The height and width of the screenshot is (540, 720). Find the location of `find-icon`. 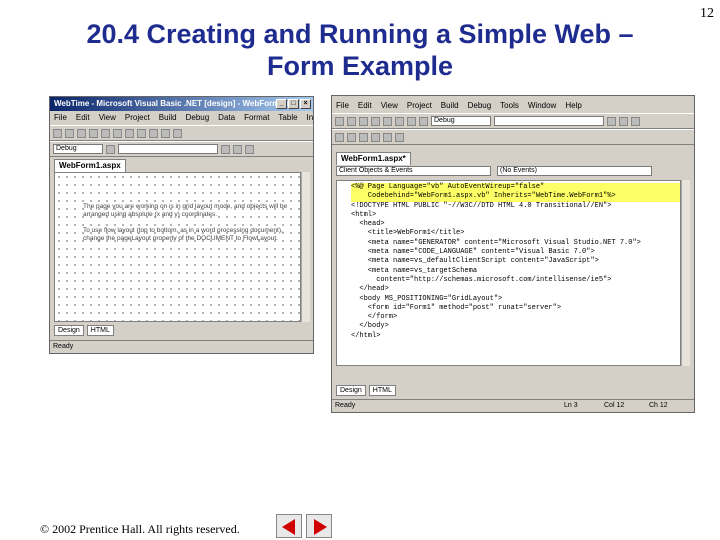

find-icon is located at coordinates (110, 149).